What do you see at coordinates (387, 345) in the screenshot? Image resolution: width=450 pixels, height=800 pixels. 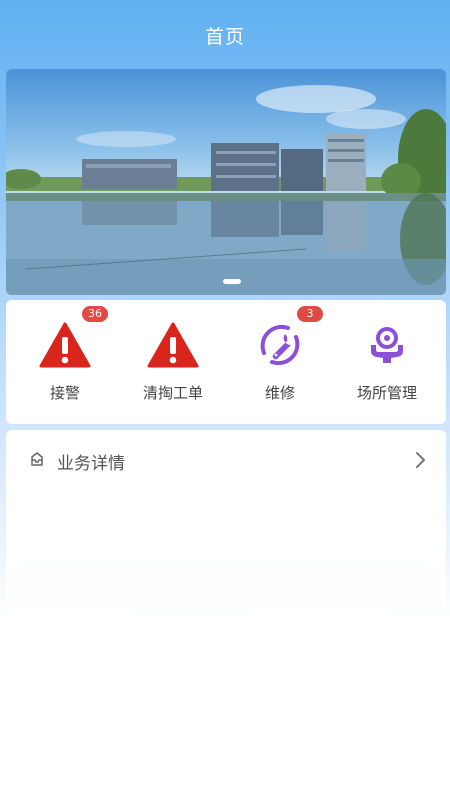 I see `location-hand-icon` at bounding box center [387, 345].